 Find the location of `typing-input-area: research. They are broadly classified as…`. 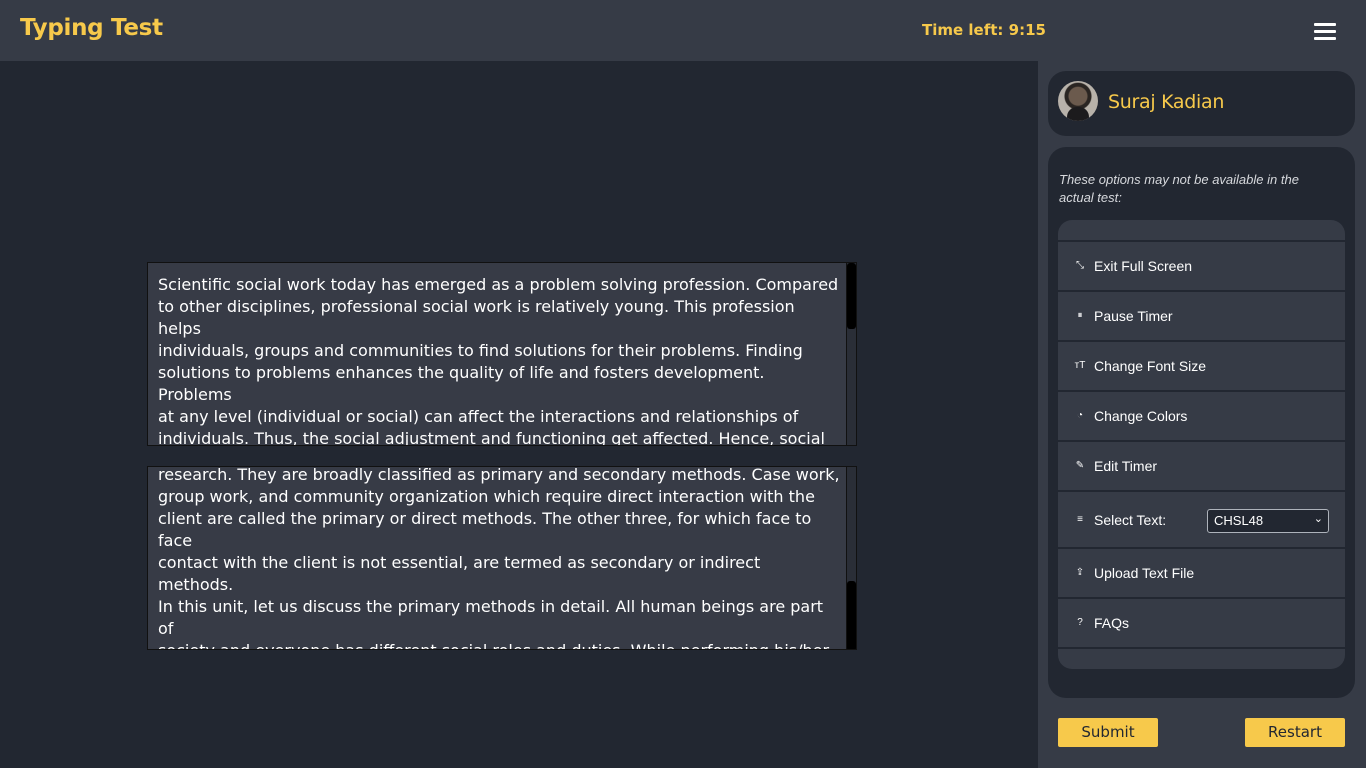

typing-input-area: research. They are broadly classified as… is located at coordinates (502, 558).